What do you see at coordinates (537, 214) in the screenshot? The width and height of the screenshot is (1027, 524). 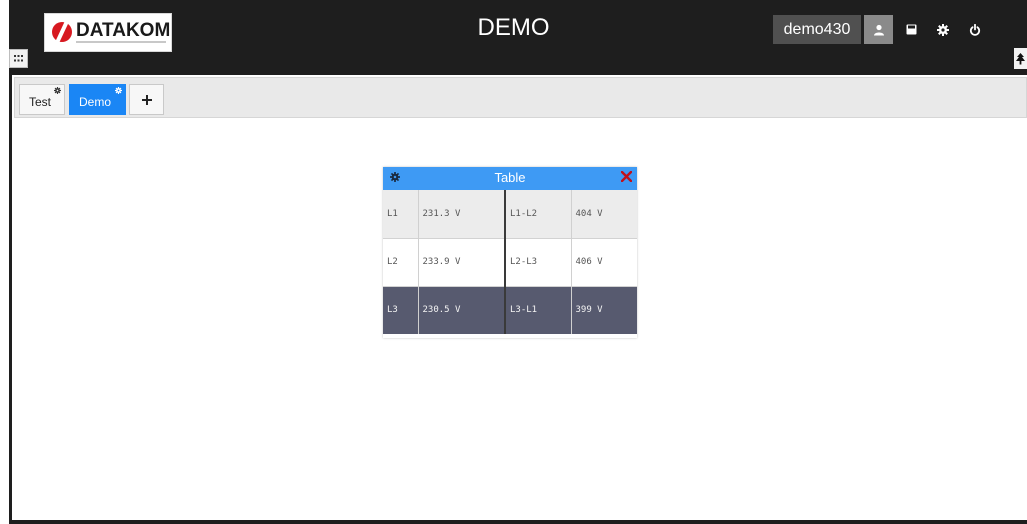 I see `line-label: L1-L2` at bounding box center [537, 214].